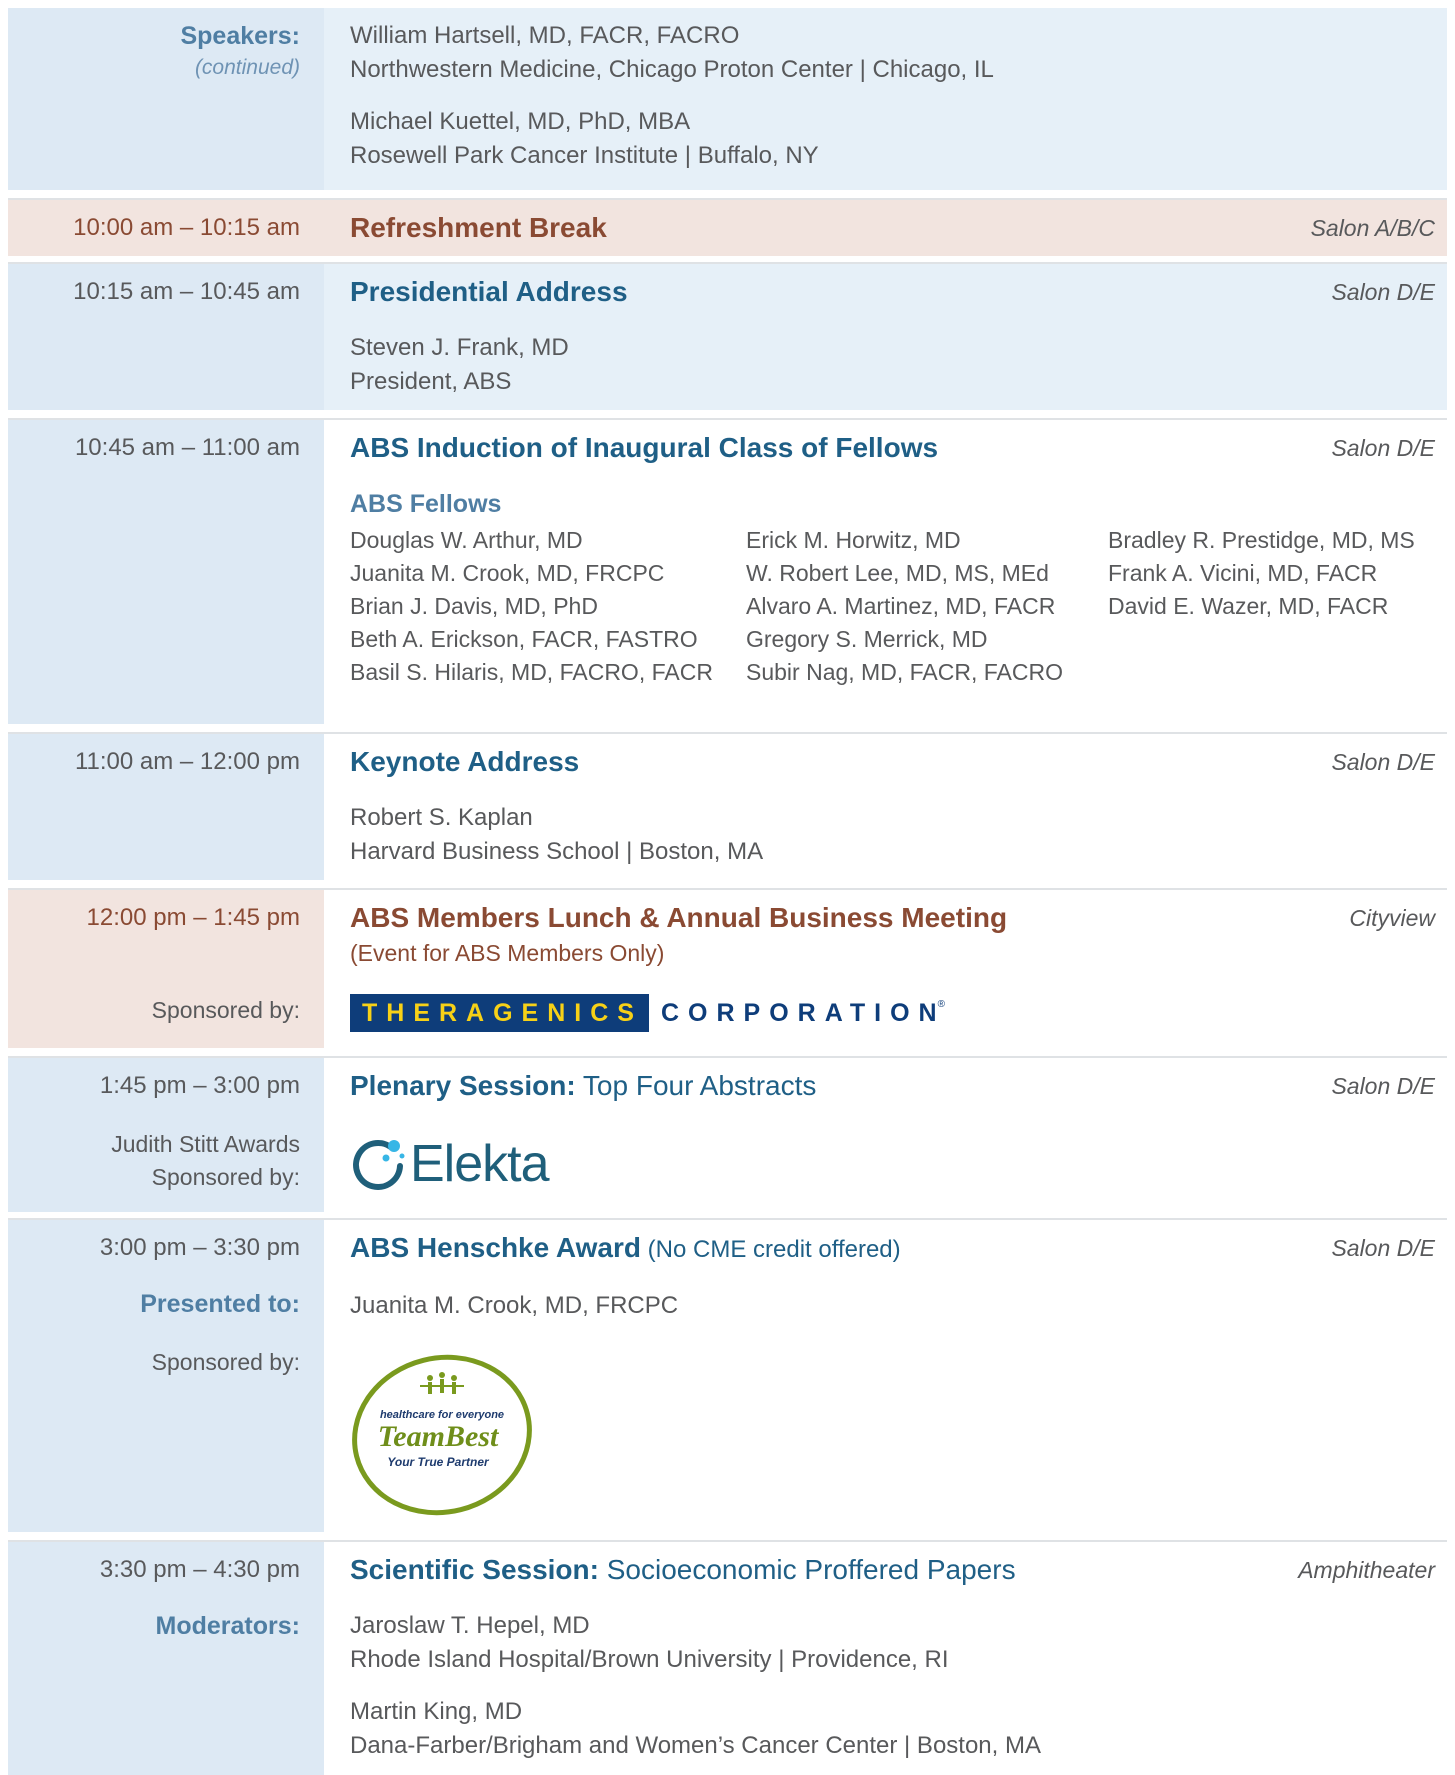 The height and width of the screenshot is (1775, 1455). I want to click on session-time: 3:00 pm – 3:30 pm, so click(199, 1247).